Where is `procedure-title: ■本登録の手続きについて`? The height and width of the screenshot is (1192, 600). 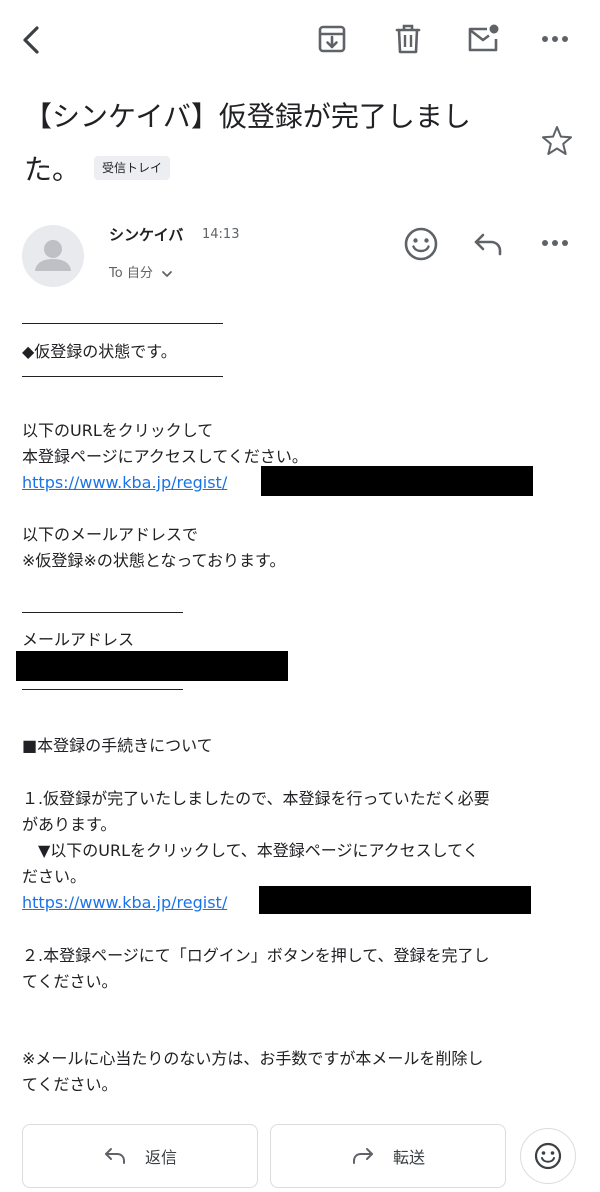
procedure-title: ■本登録の手続きについて is located at coordinates (117, 745).